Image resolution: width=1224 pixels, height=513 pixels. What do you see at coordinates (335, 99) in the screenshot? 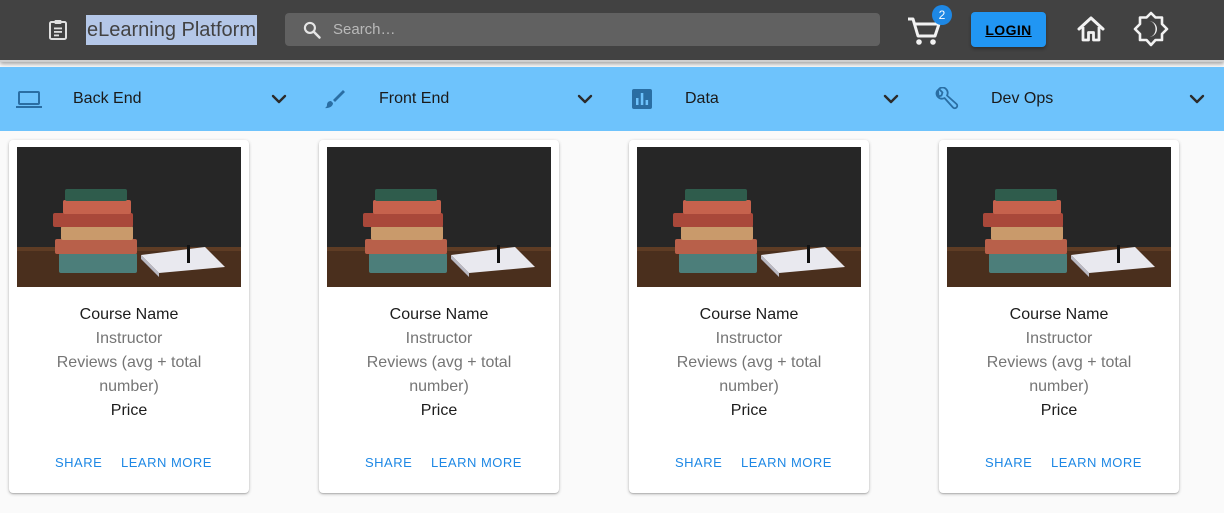
I see `brush-icon` at bounding box center [335, 99].